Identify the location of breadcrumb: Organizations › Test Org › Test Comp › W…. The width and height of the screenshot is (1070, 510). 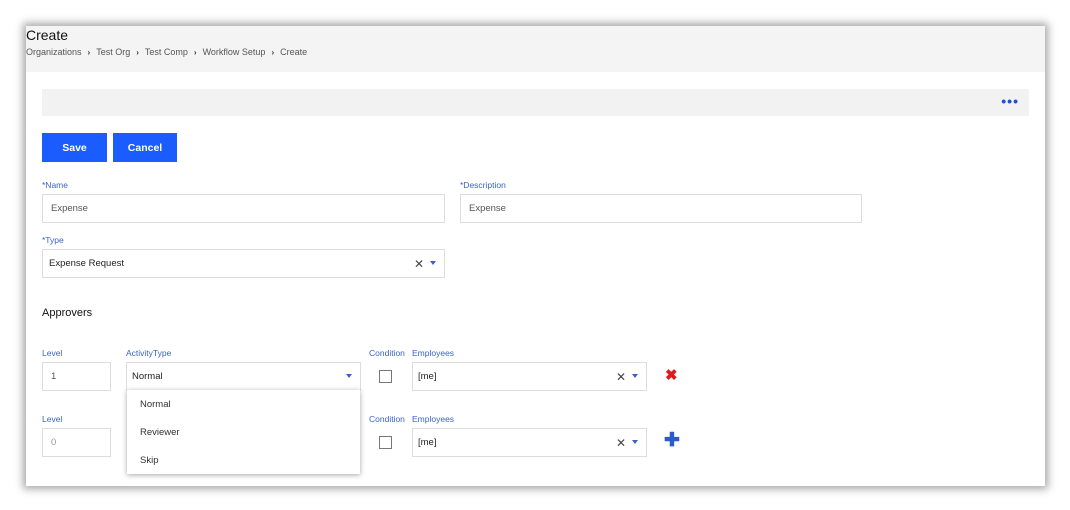
(166, 52).